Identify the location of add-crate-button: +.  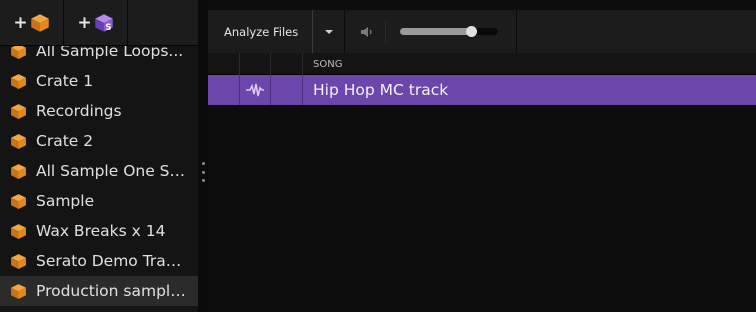
(32, 23).